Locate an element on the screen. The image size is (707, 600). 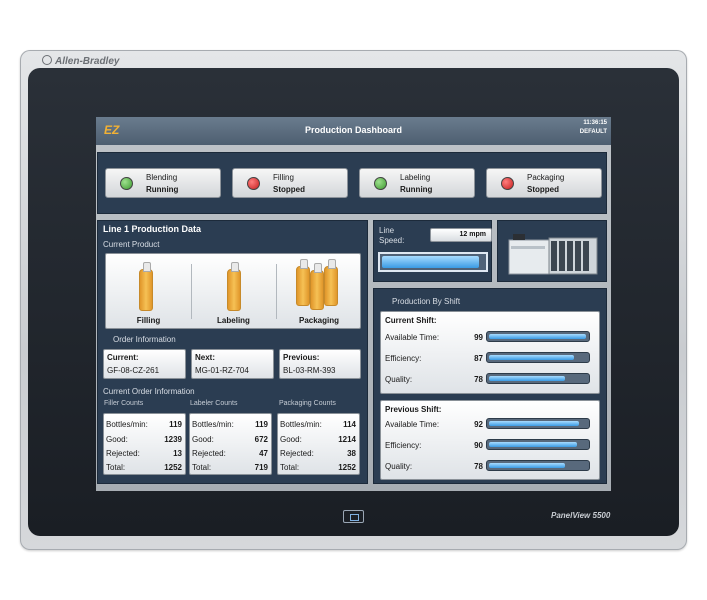
count-row: Rejected: 13 is located at coordinates (144, 453).